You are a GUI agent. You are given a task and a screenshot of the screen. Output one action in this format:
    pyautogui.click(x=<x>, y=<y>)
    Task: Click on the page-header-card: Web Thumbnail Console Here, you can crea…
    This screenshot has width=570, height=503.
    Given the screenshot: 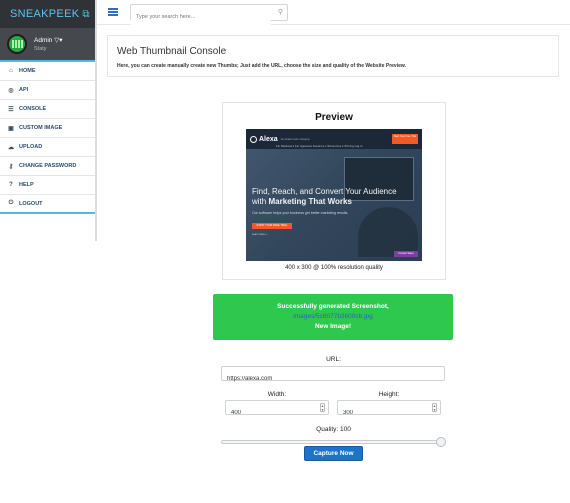 What is the action you would take?
    pyautogui.click(x=333, y=56)
    